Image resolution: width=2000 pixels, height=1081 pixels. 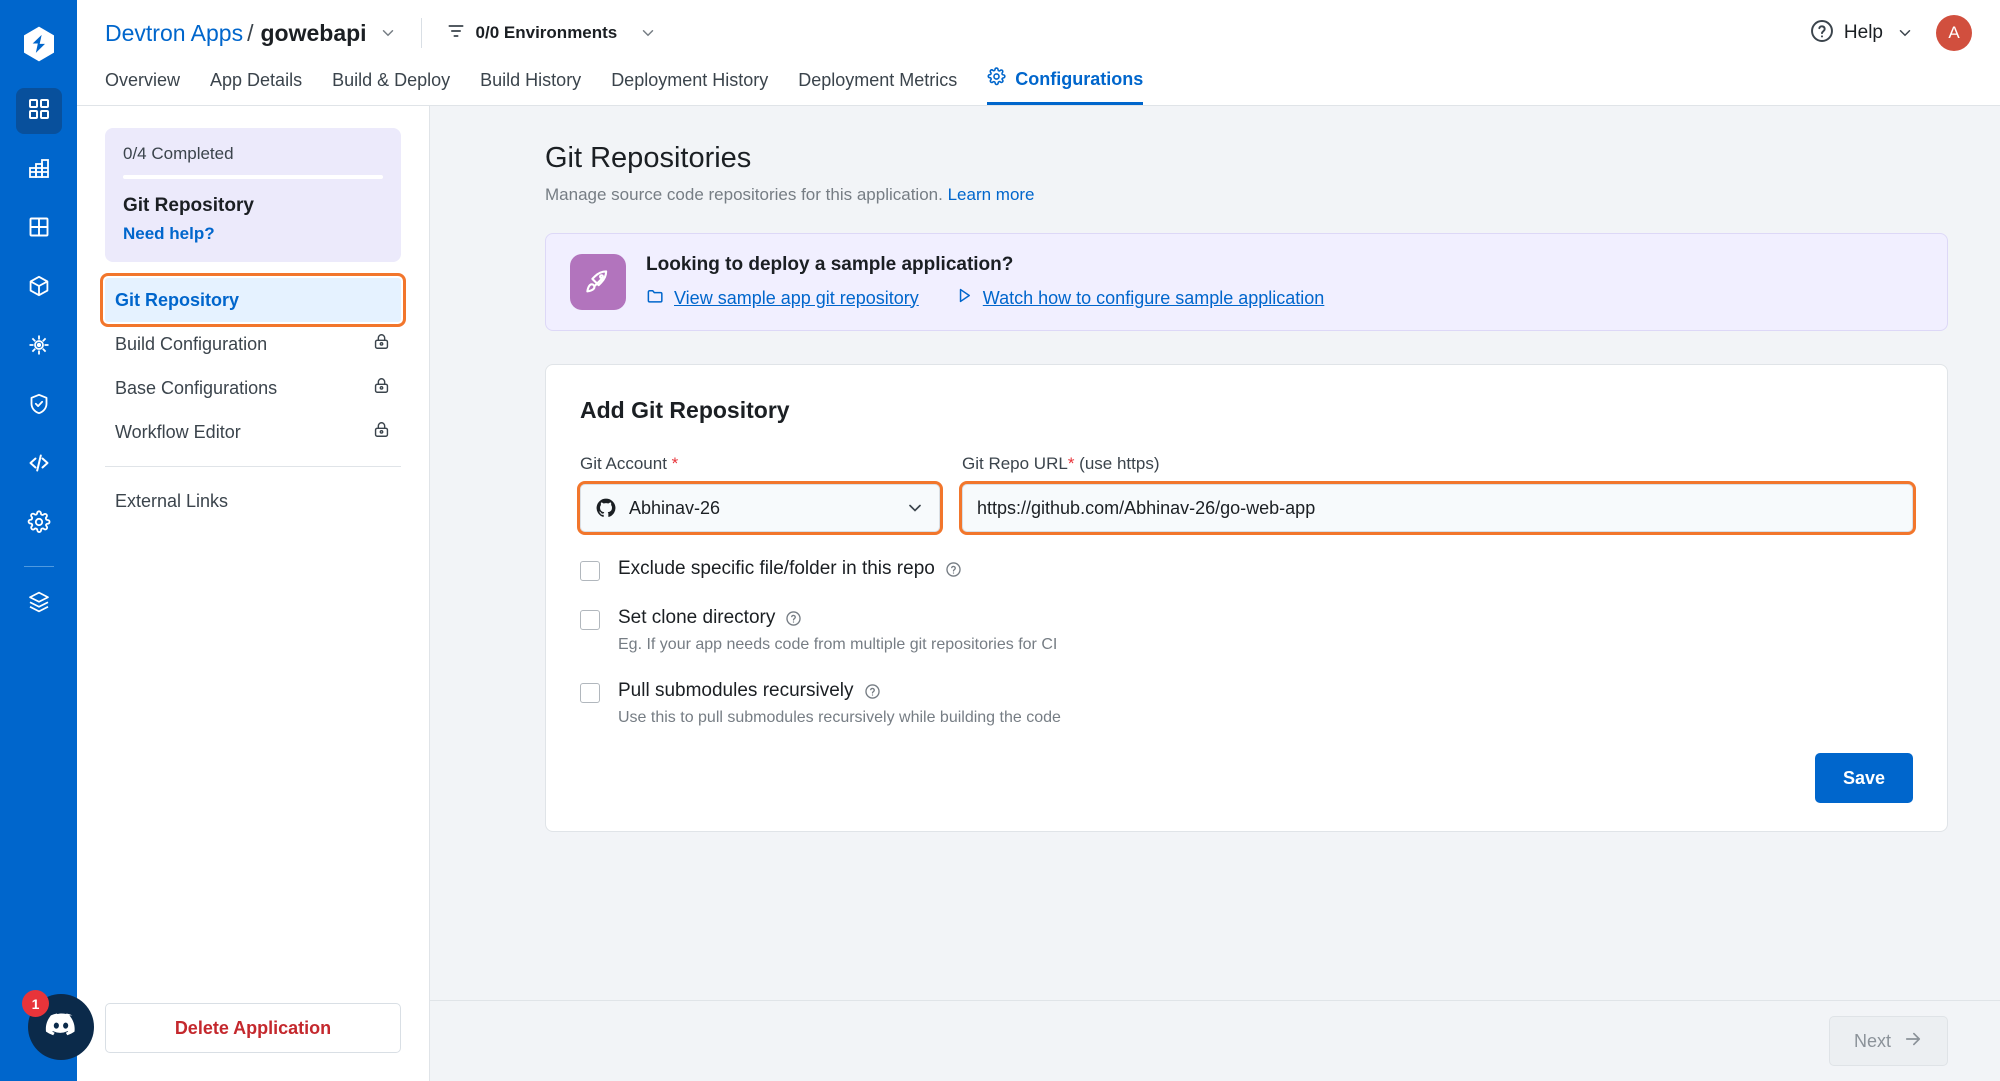 I want to click on rail-item-settings, so click(x=39, y=524).